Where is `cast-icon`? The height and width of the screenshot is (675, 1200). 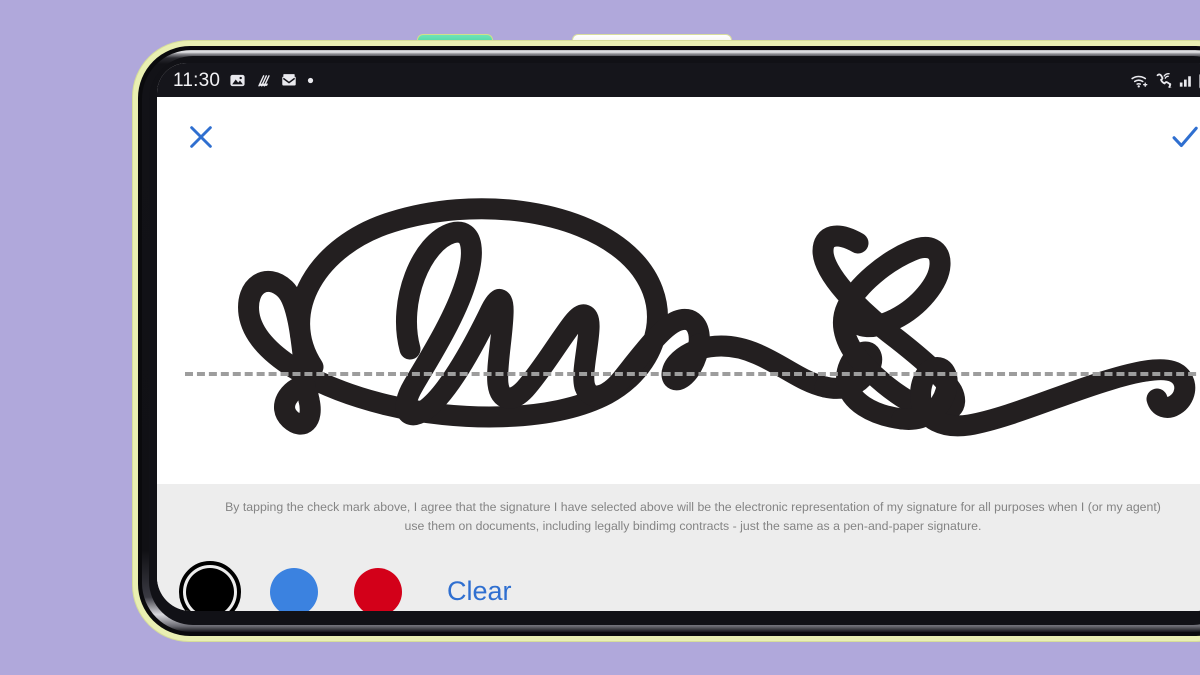 cast-icon is located at coordinates (263, 80).